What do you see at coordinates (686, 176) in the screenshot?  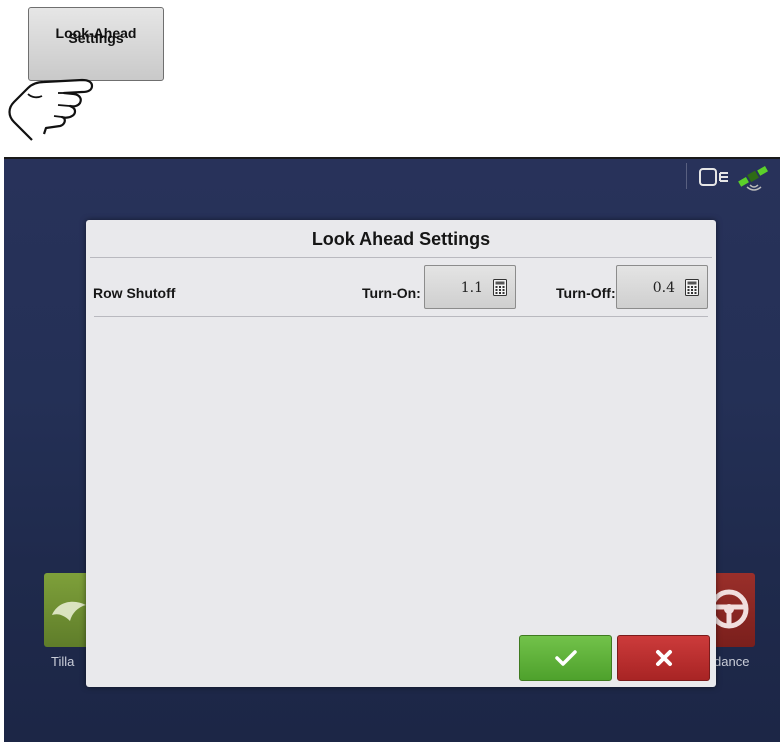 I see `status-divider` at bounding box center [686, 176].